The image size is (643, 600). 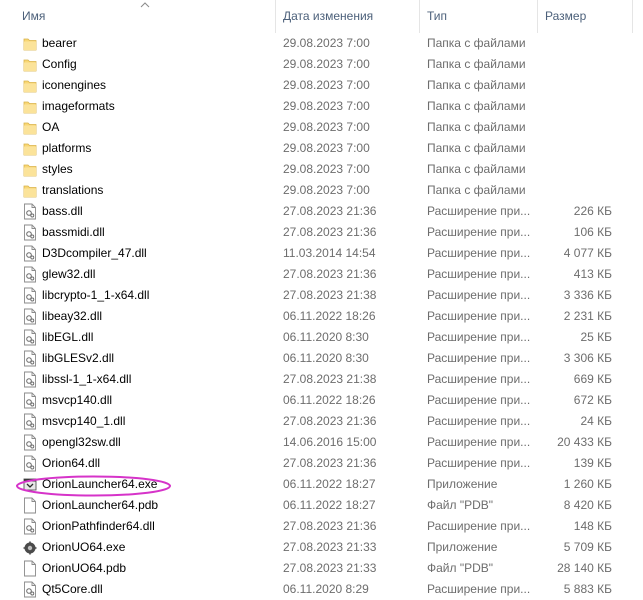 I want to click on file-name: bassmidi.dll, so click(x=73, y=232).